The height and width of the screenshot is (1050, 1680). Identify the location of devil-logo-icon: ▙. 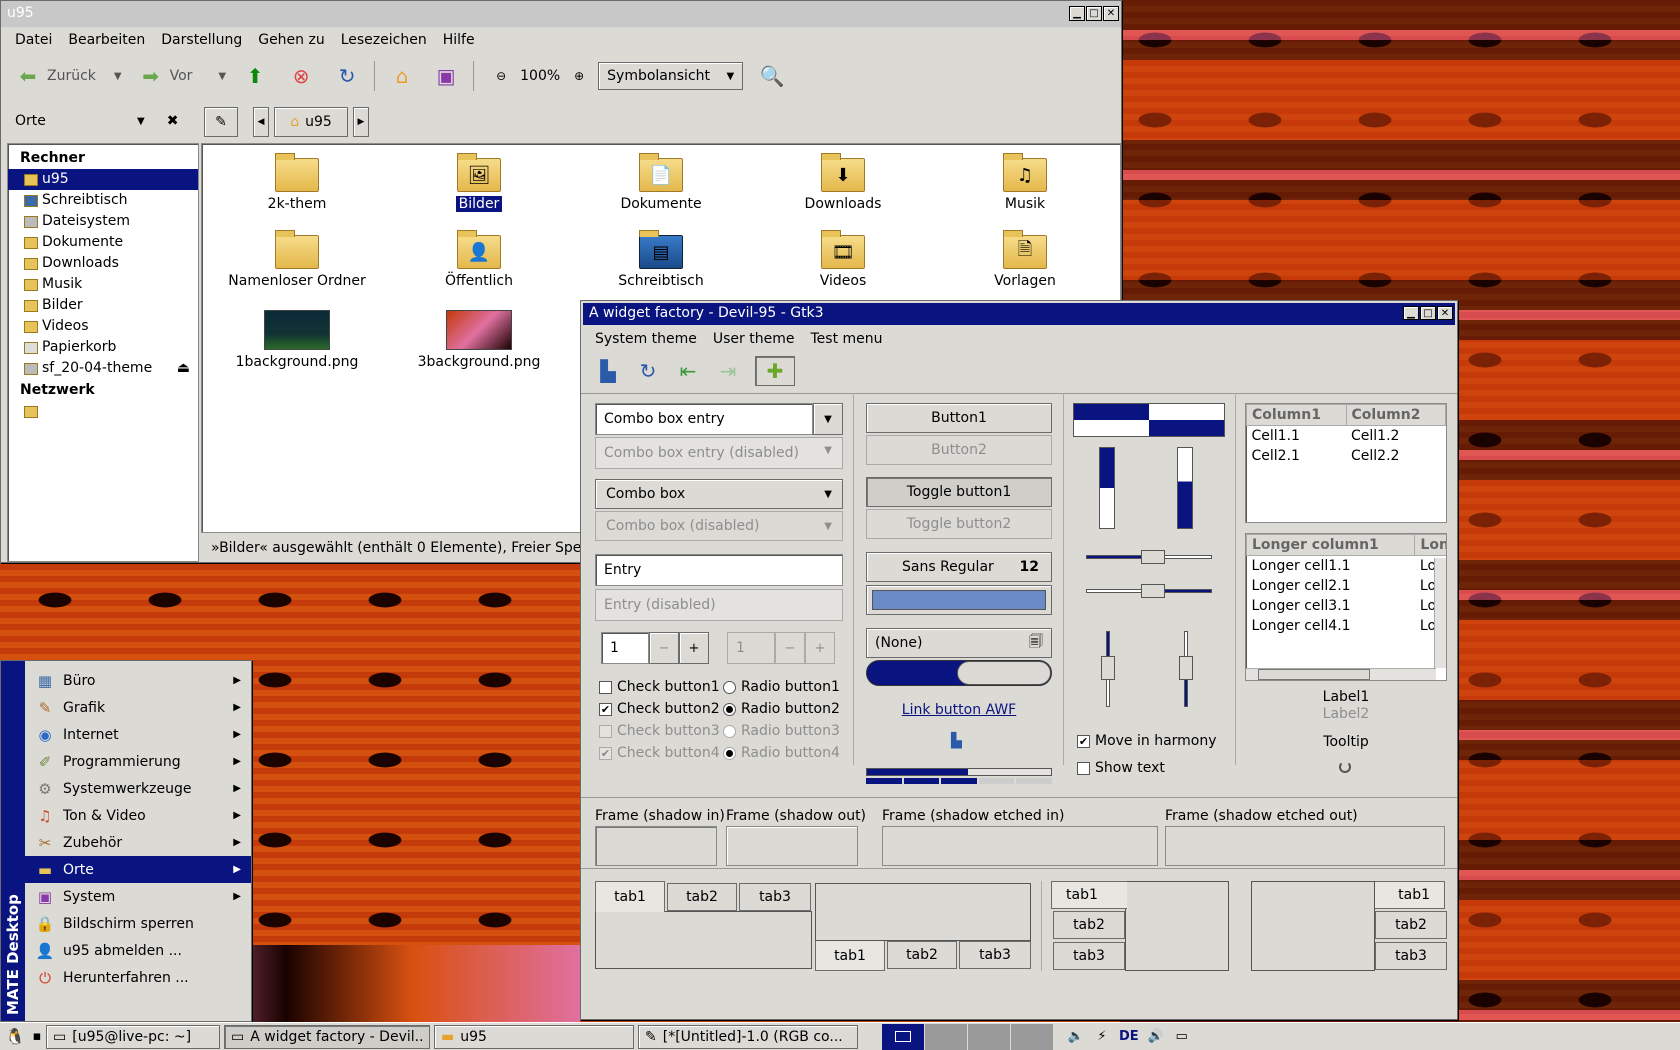
(608, 371).